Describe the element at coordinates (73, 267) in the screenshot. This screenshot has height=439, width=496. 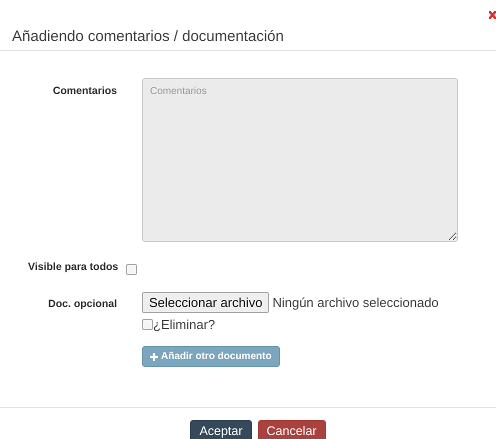
I see `field-label: Visible para todos` at that location.